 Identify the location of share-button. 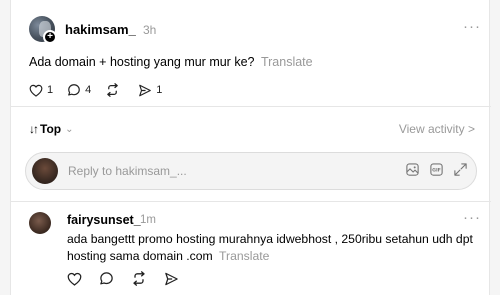
(171, 279).